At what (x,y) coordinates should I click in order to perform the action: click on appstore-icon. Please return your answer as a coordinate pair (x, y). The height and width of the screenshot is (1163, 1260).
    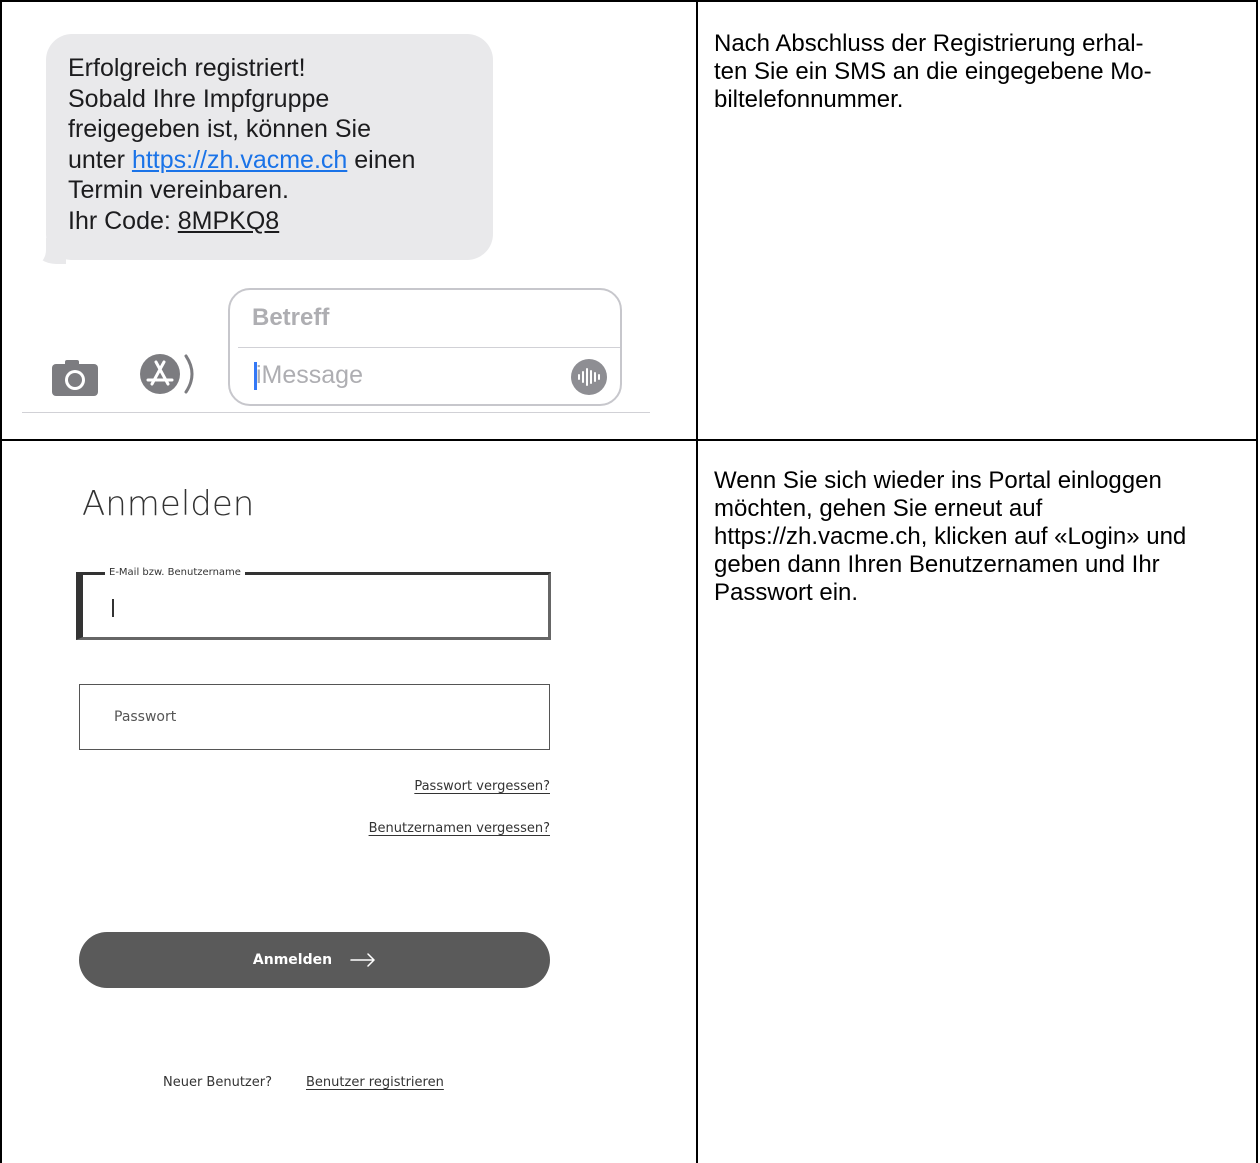
    Looking at the image, I should click on (168, 374).